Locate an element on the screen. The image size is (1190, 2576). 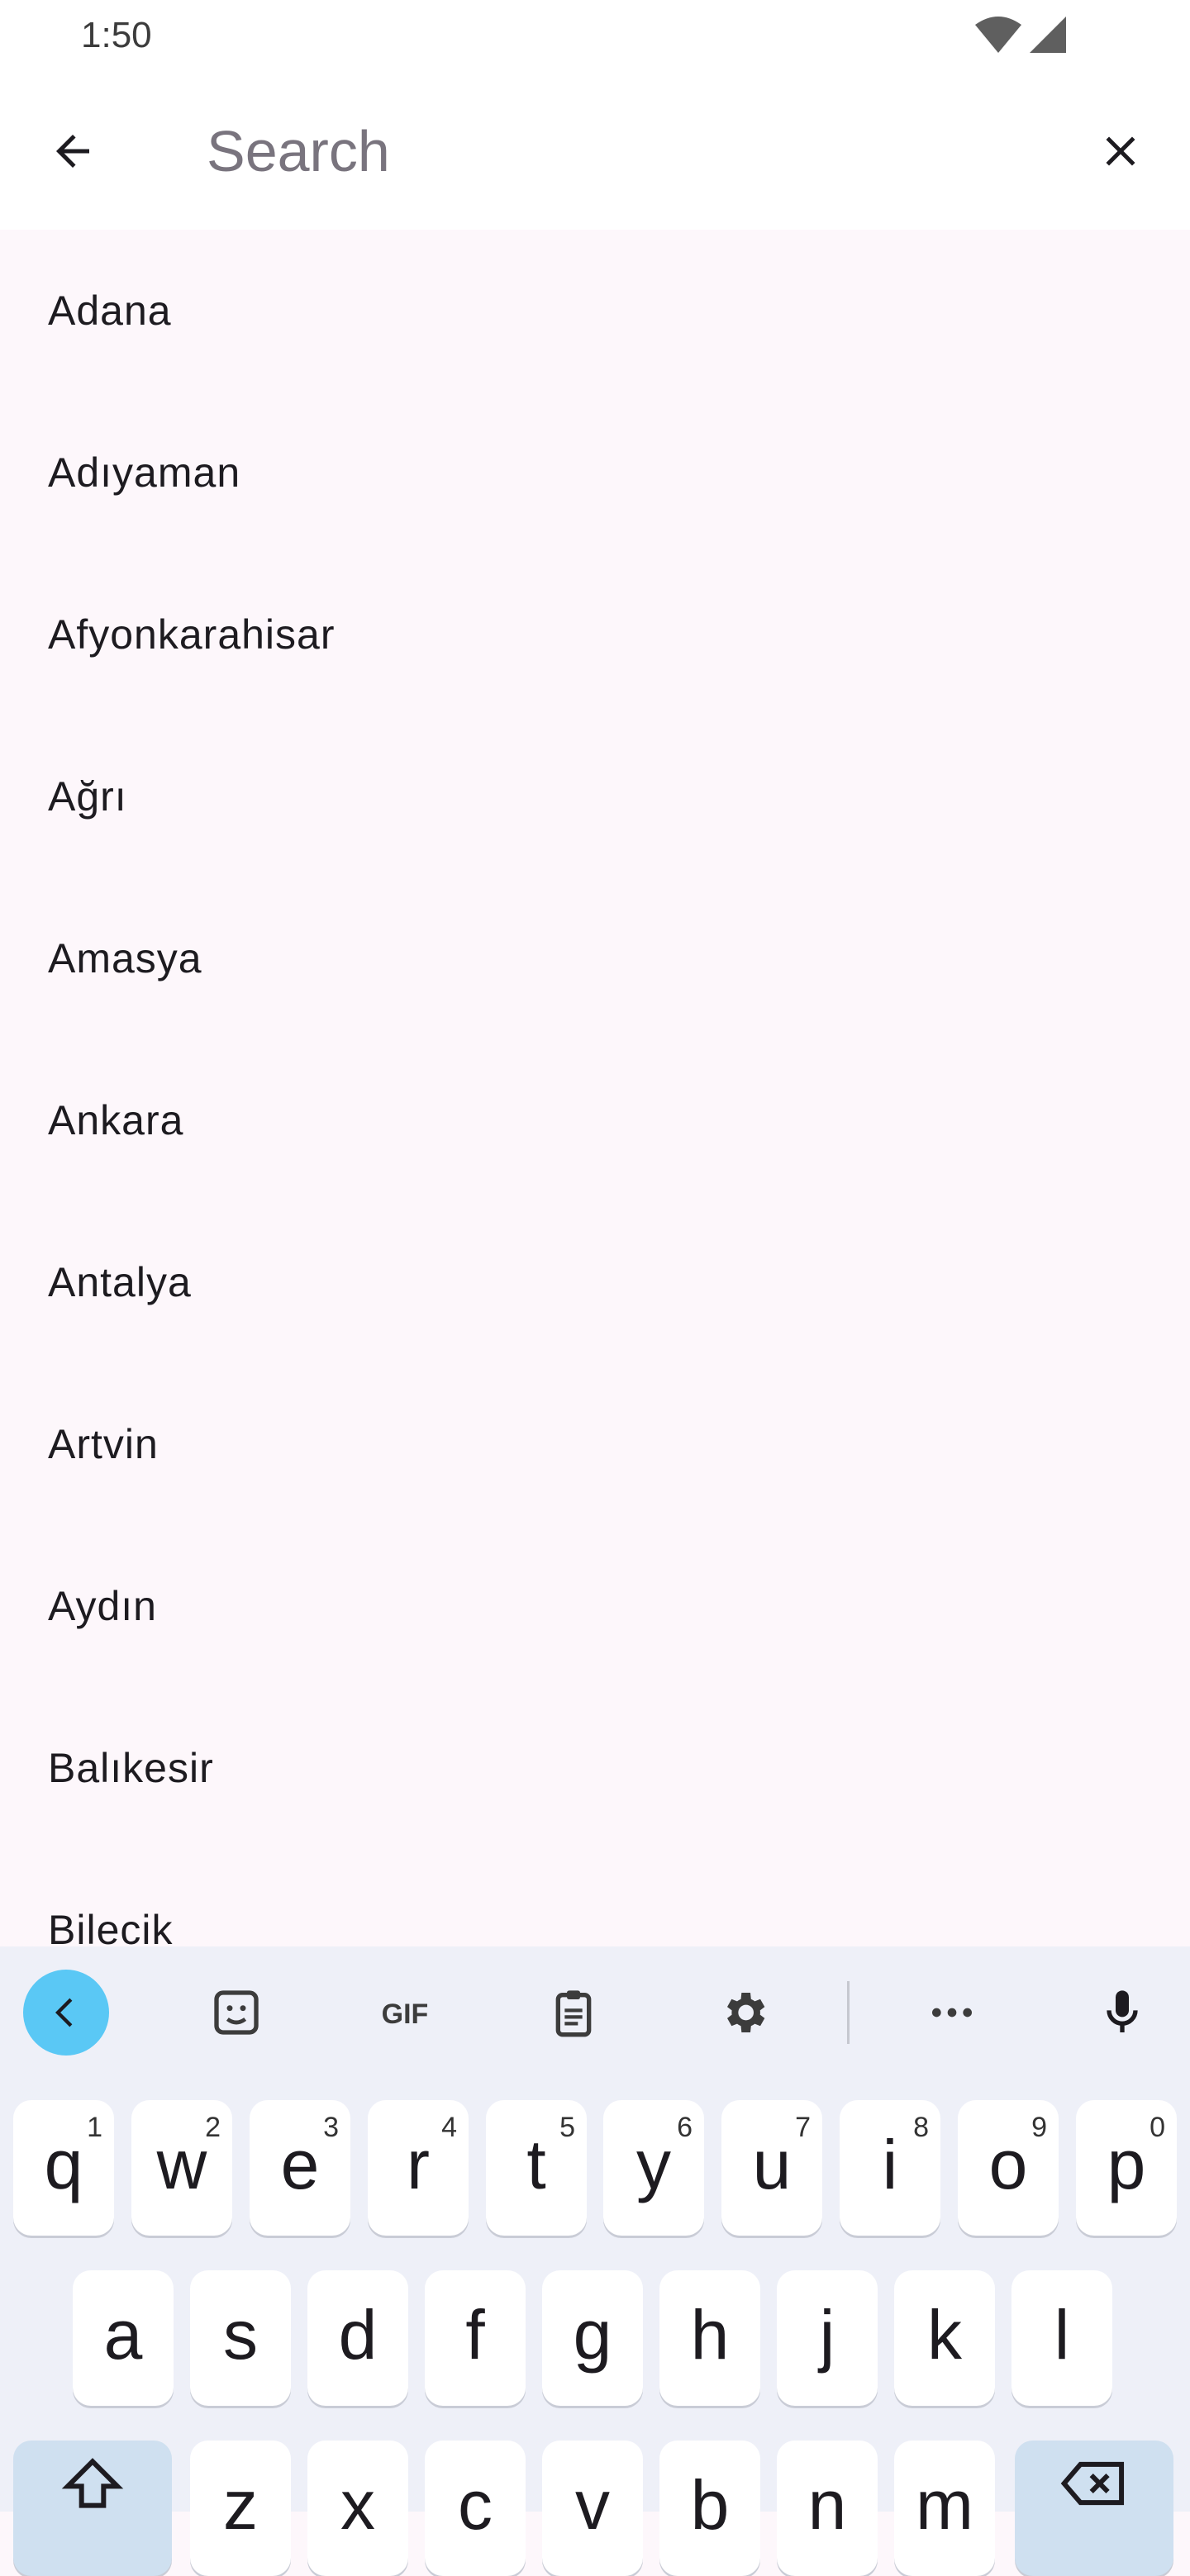
key-label: h is located at coordinates (710, 2334).